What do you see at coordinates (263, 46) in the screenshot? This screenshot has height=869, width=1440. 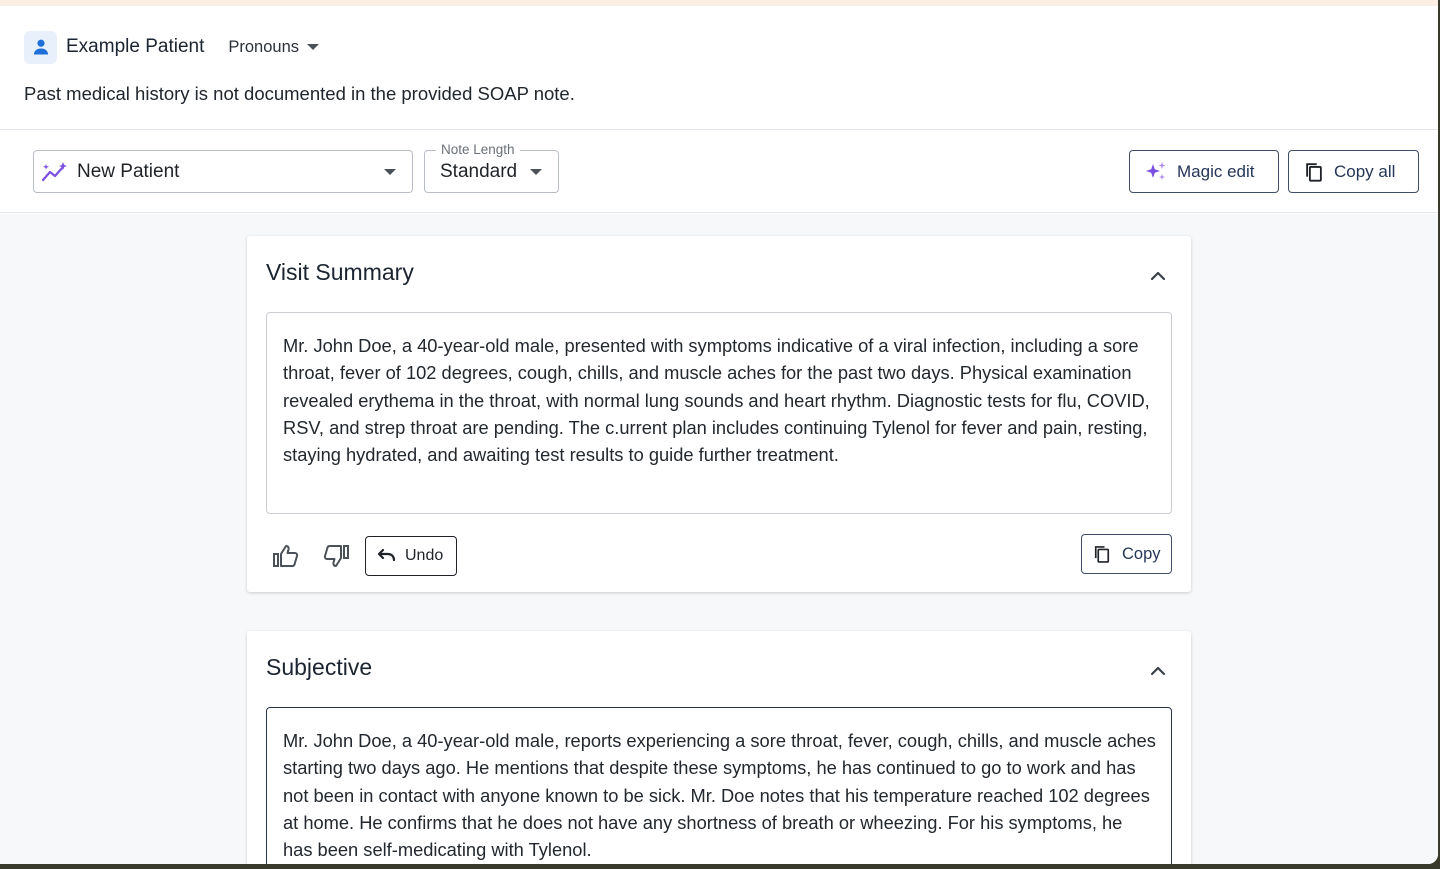 I see `pronouns-label: Pronouns` at bounding box center [263, 46].